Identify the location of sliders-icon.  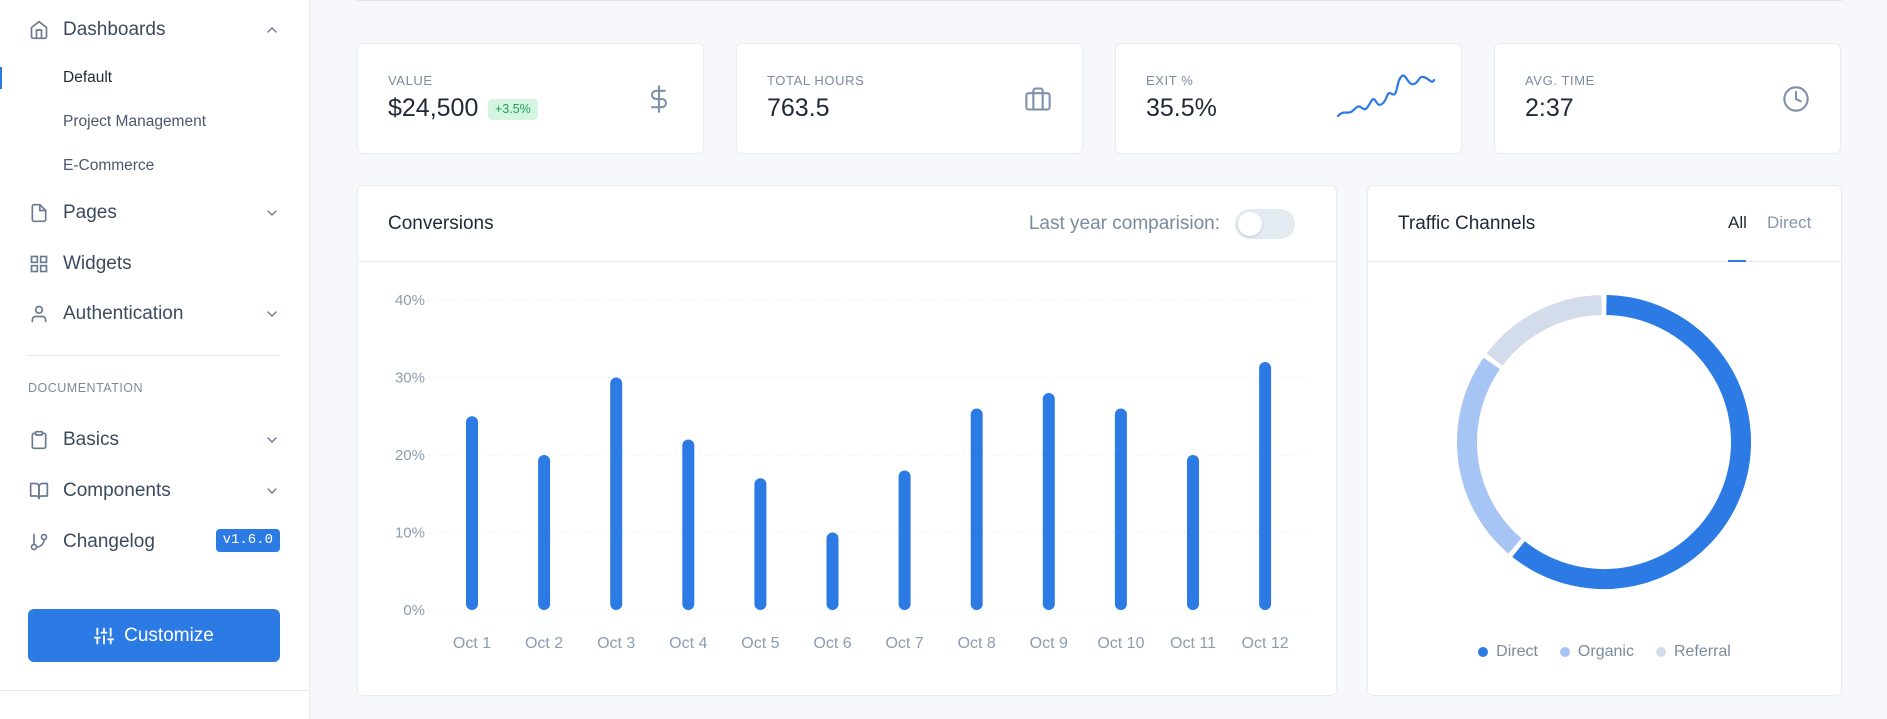
(104, 635).